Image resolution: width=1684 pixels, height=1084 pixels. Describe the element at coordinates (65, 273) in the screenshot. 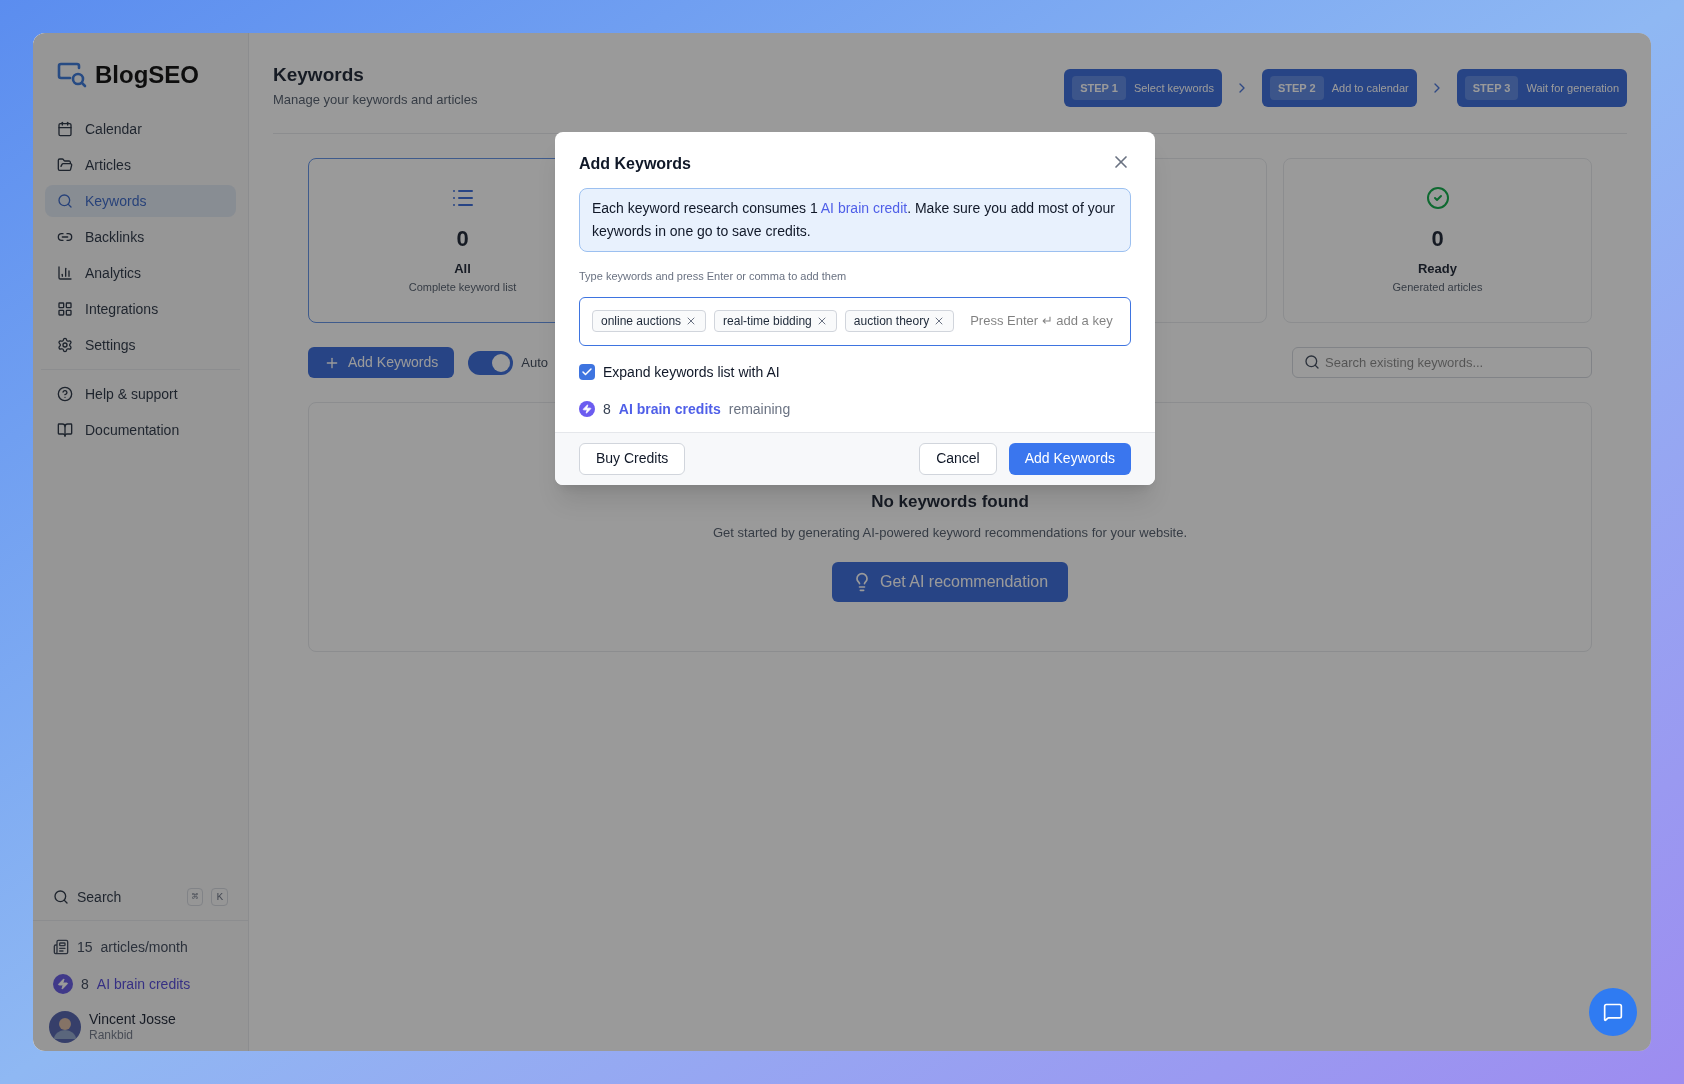

I see `bar-chart-icon` at that location.